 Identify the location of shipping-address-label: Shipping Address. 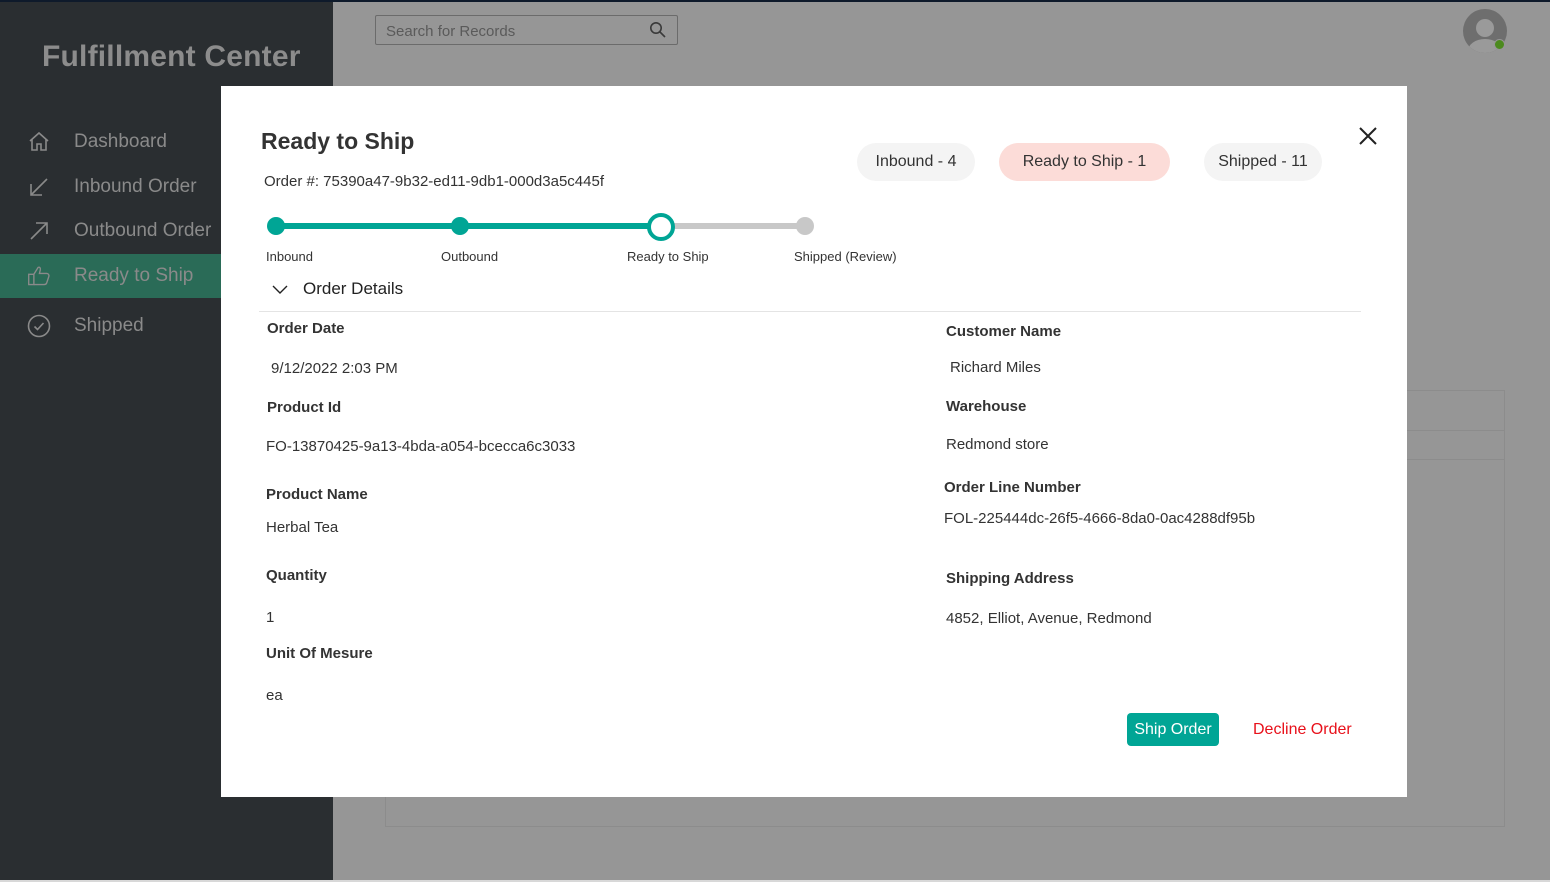
(1010, 578).